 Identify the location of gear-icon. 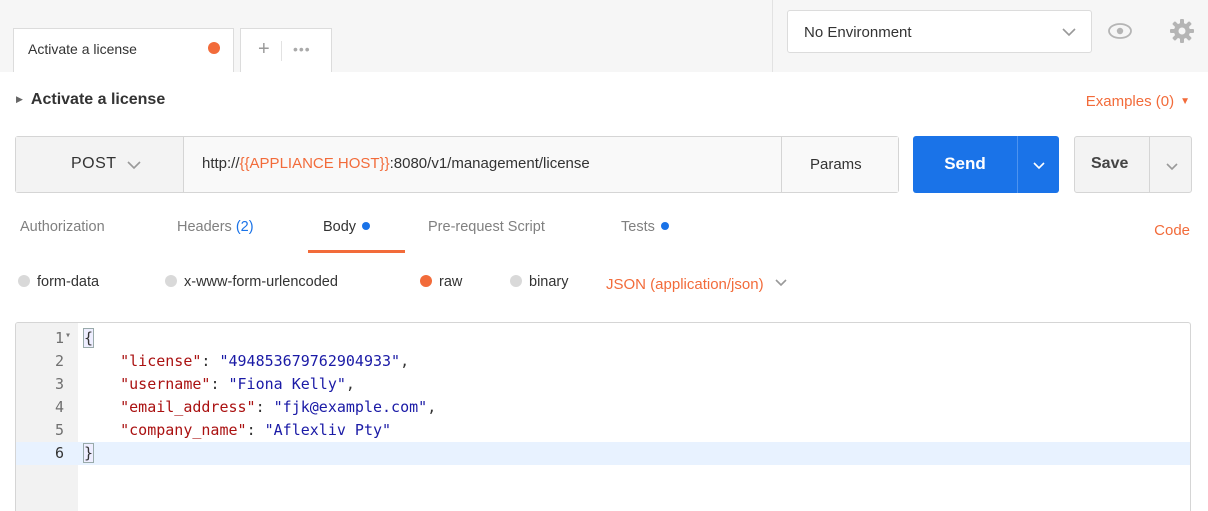
(1182, 31).